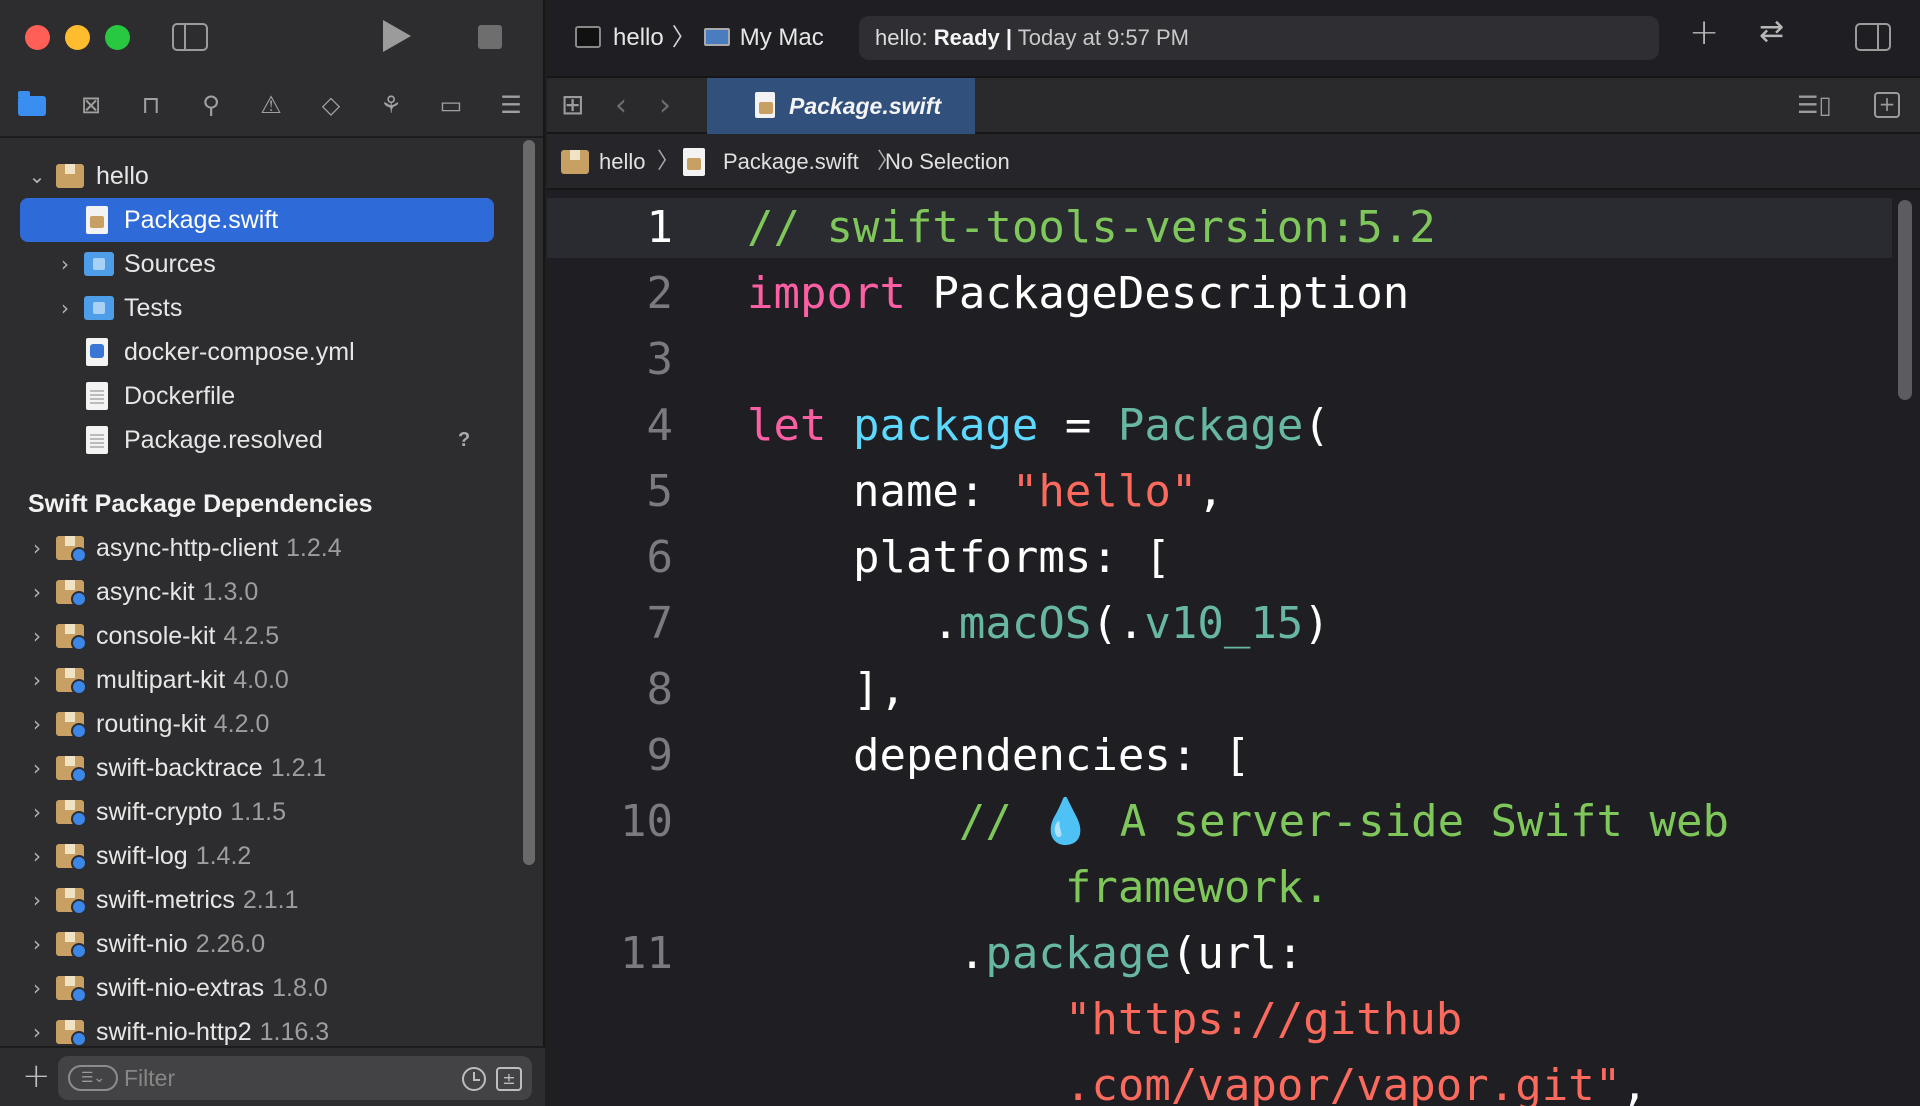 The image size is (1920, 1106). I want to click on related-items-grid-icon: ⊞, so click(574, 105).